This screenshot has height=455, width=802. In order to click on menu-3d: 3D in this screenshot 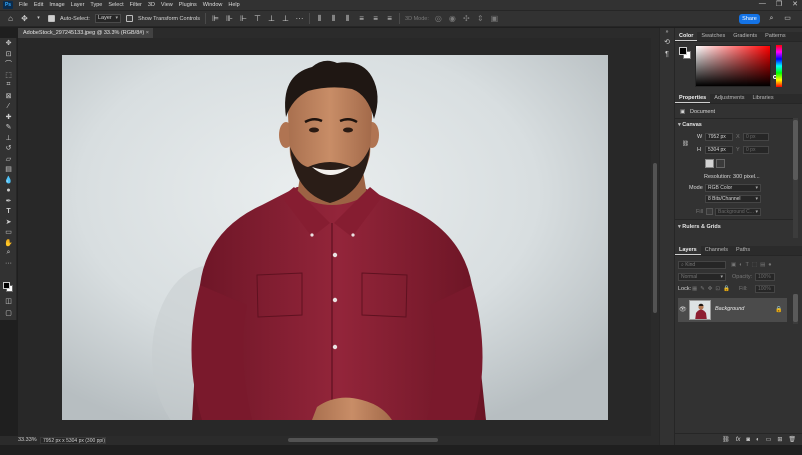, I will do `click(151, 5)`.